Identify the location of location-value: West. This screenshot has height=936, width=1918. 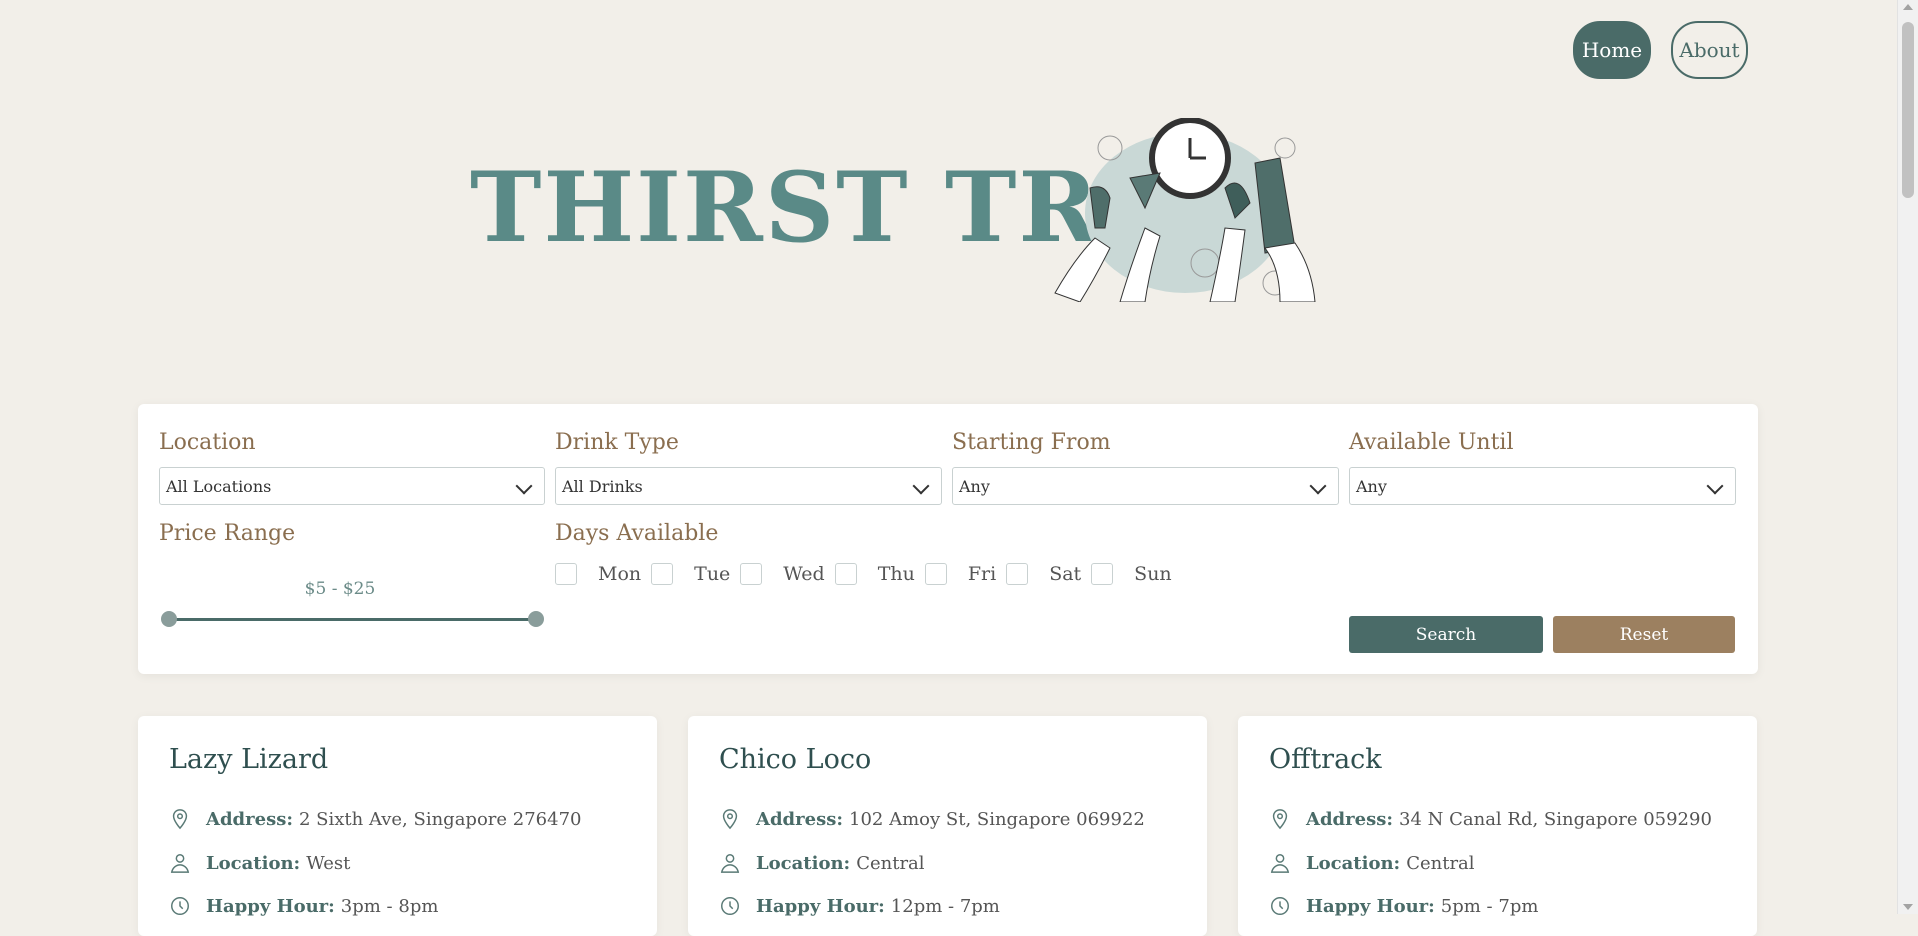
(328, 863).